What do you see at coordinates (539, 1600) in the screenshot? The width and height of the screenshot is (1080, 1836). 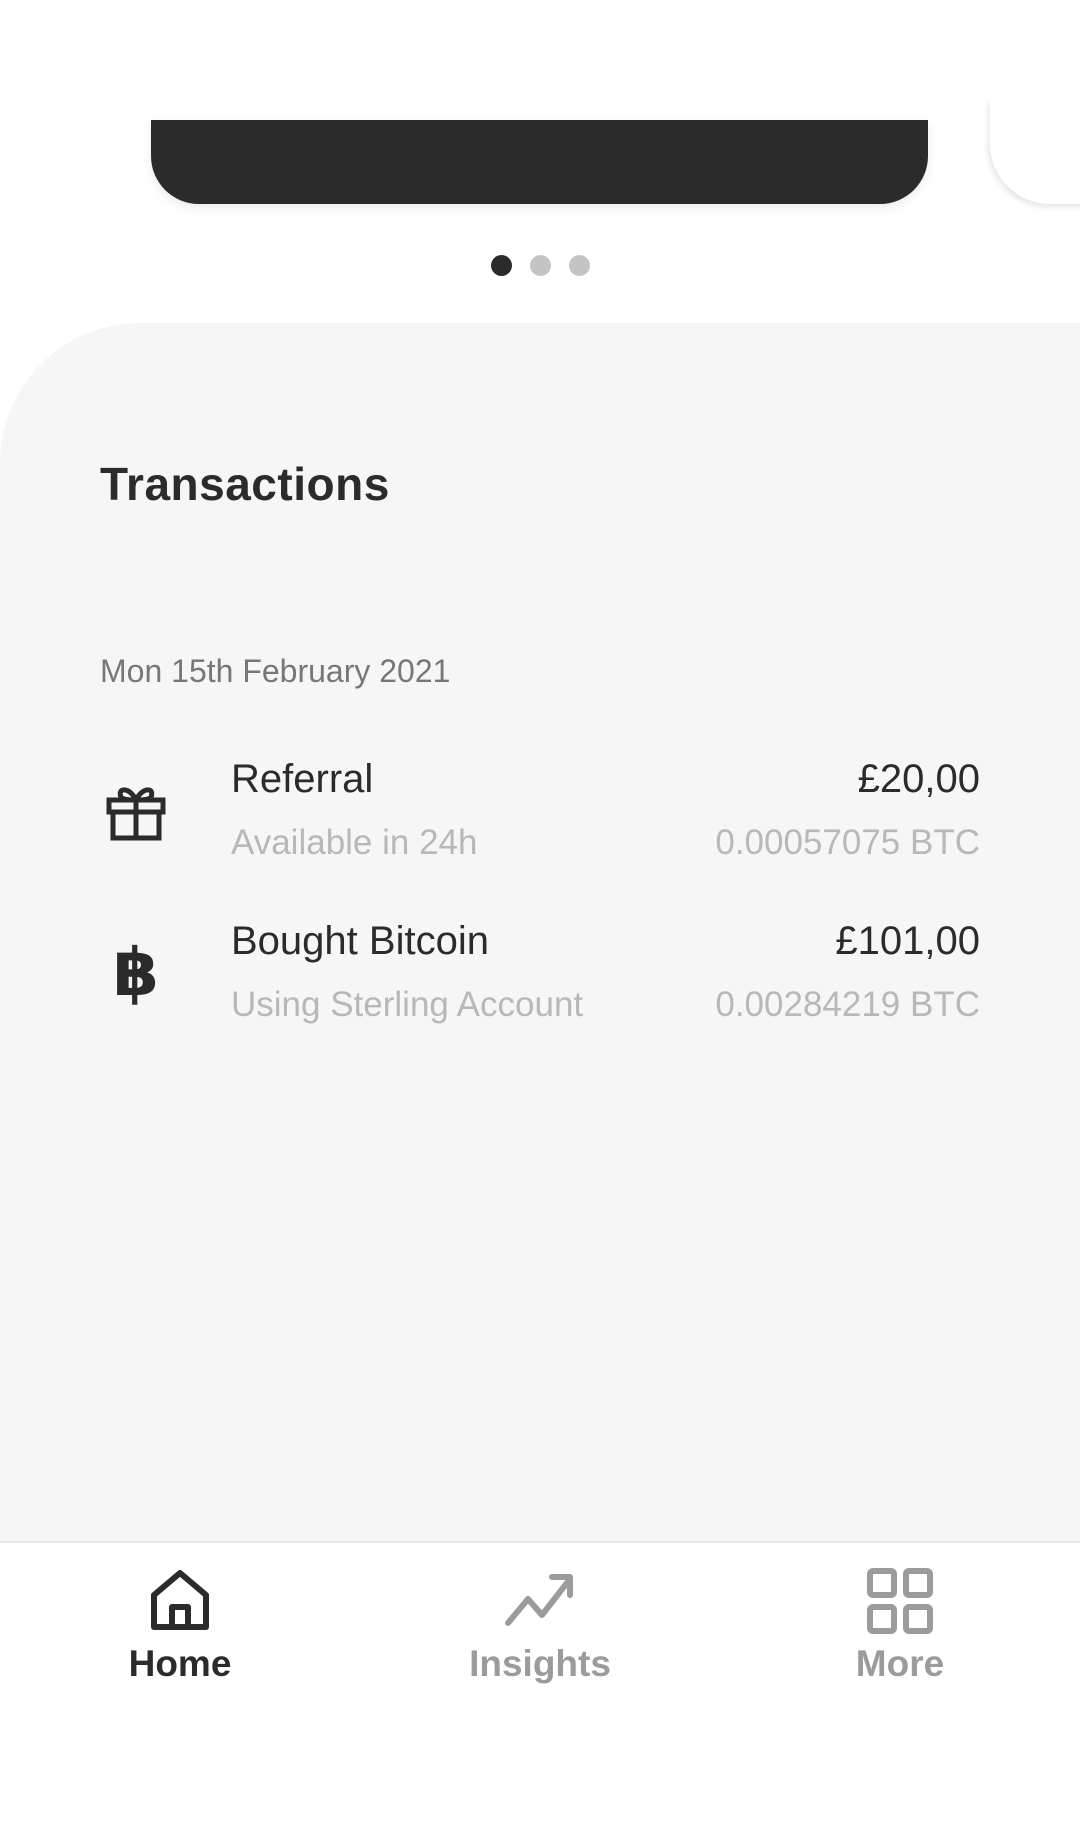 I see `trending-up-icon` at bounding box center [539, 1600].